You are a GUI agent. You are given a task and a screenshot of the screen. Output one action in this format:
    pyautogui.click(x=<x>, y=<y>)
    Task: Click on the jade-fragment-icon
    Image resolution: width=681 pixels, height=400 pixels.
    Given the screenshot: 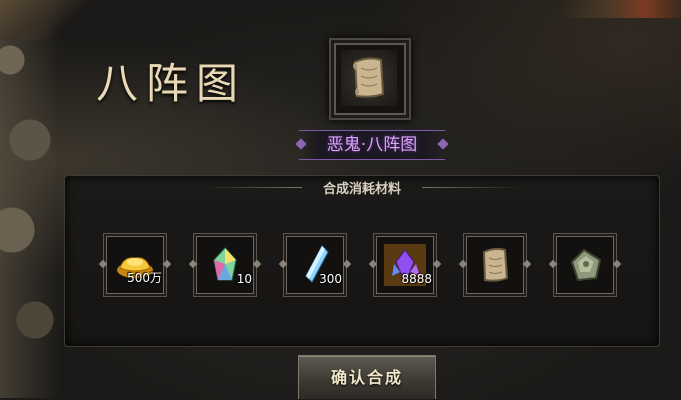 What is the action you would take?
    pyautogui.click(x=585, y=265)
    